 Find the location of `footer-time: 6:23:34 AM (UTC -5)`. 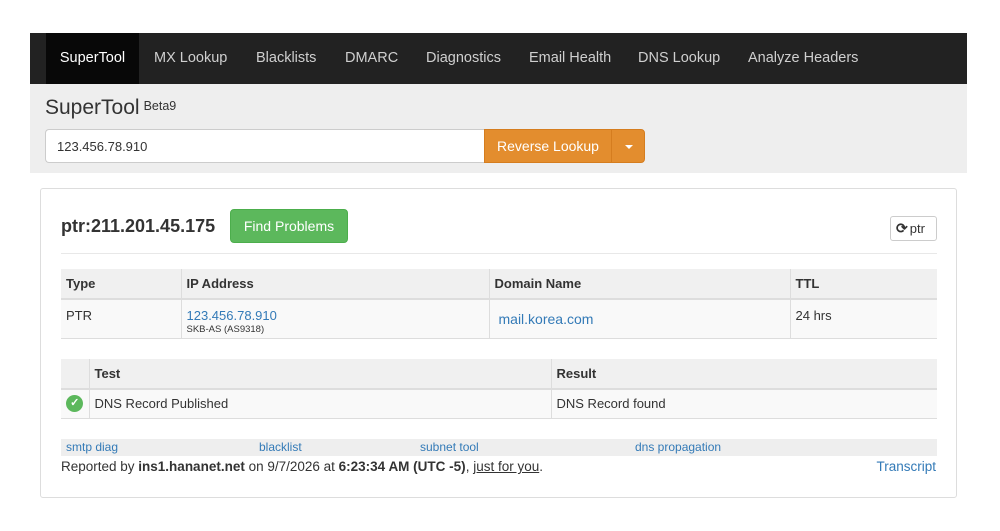

footer-time: 6:23:34 AM (UTC -5) is located at coordinates (402, 466).